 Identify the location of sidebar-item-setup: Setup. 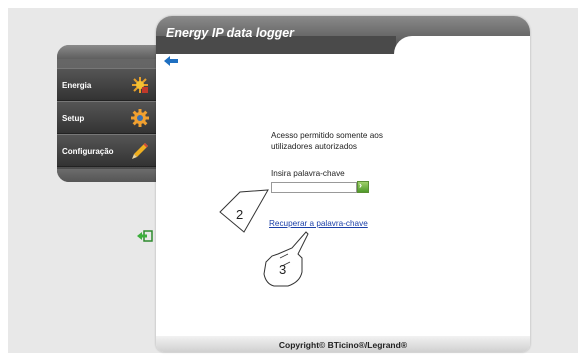
(109, 117).